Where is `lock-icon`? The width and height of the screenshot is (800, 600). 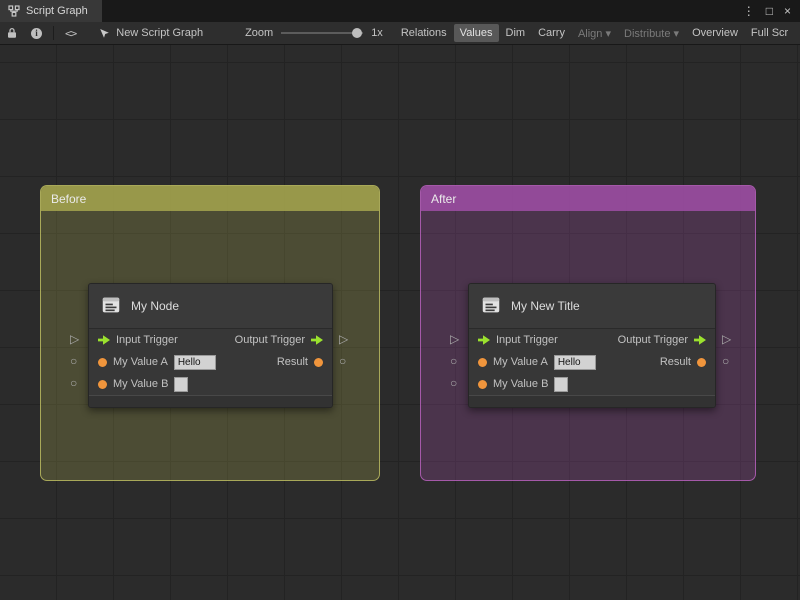
lock-icon is located at coordinates (12, 33).